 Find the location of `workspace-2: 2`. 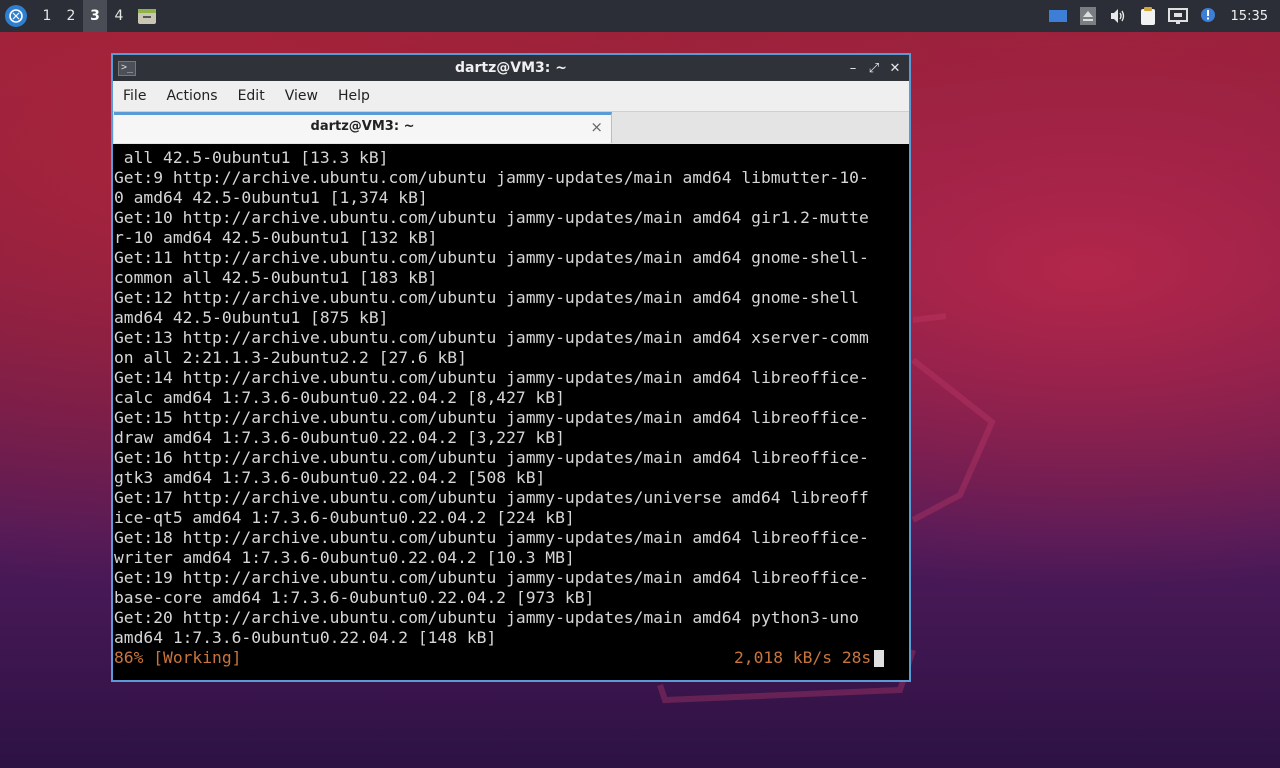

workspace-2: 2 is located at coordinates (71, 16).